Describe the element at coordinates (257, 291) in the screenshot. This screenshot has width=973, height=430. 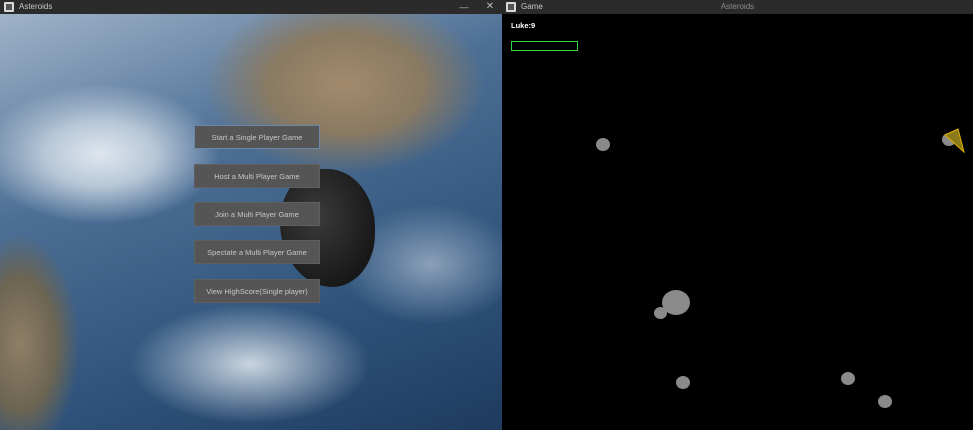
I see `view-highscore-button: View HighScore(Single player)` at that location.